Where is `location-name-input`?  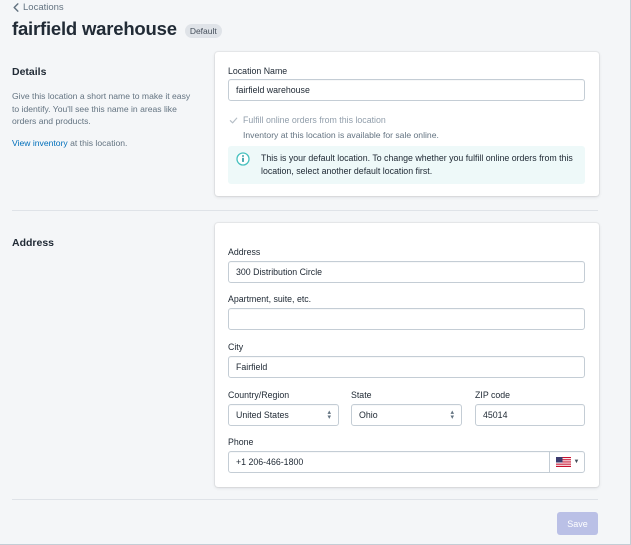
location-name-input is located at coordinates (406, 90).